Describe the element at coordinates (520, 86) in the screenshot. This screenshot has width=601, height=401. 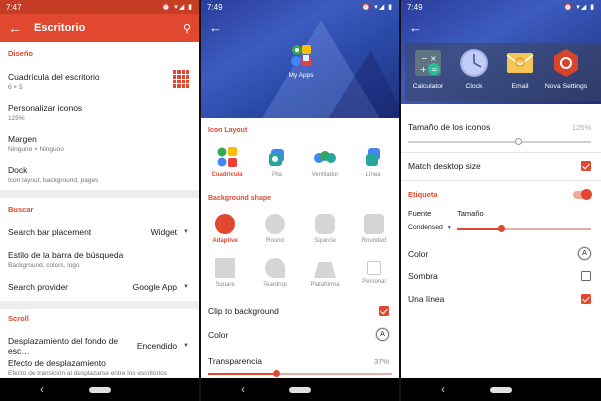
I see `app-label: Email` at that location.